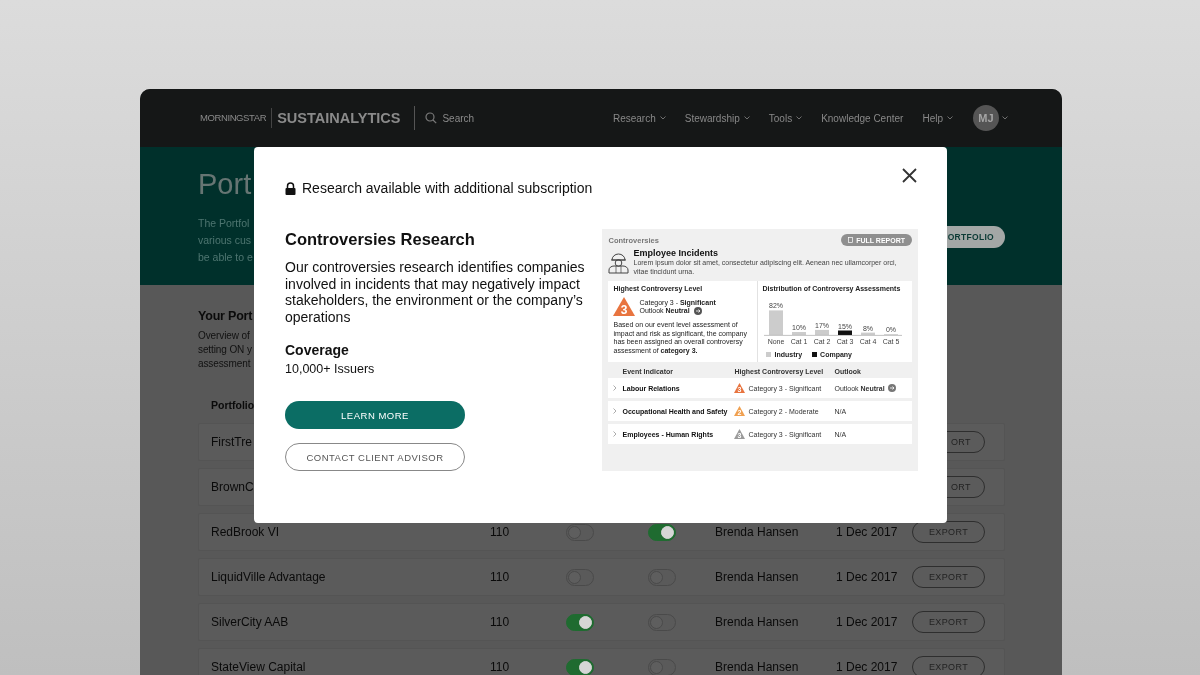 Image resolution: width=1200 pixels, height=675 pixels. I want to click on portfolio-name: StateView Capital, so click(258, 667).